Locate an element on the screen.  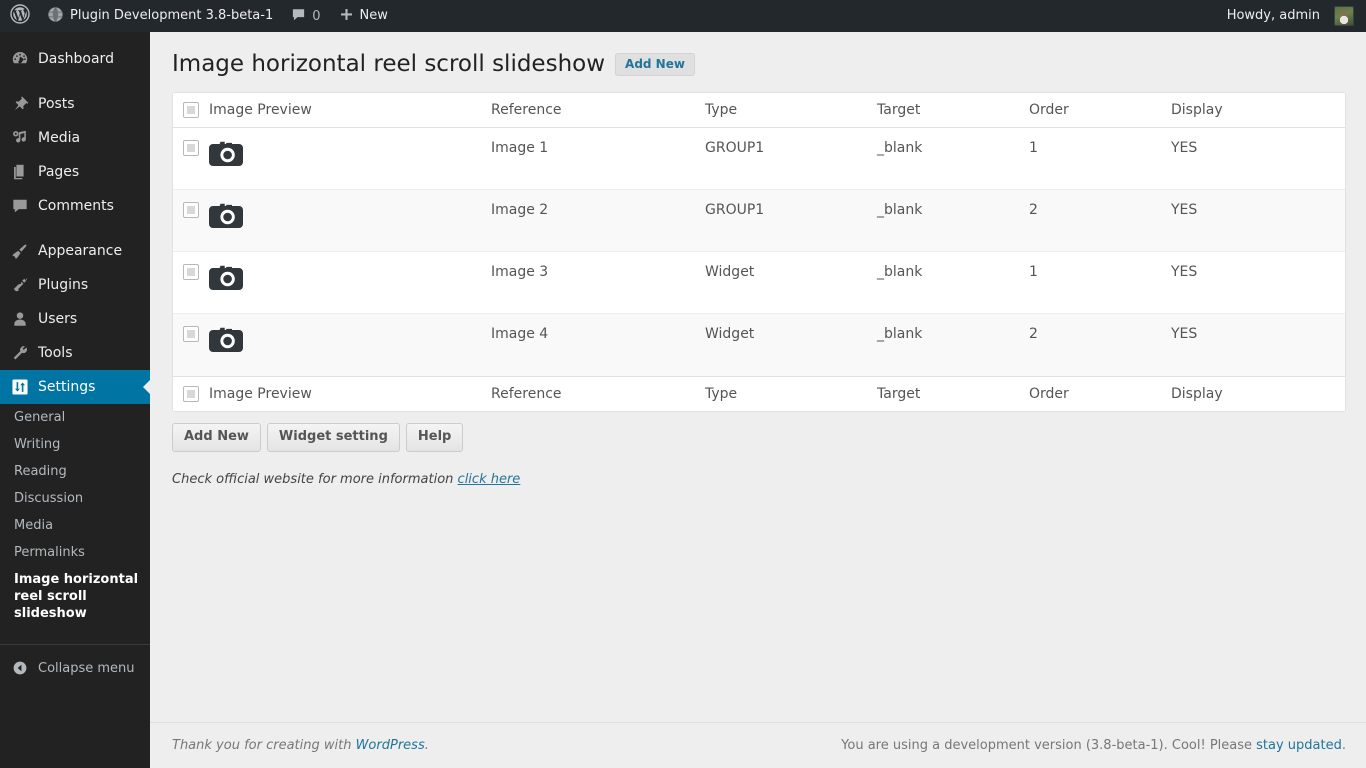
sidebar-subitem-image-horizontal-reel-scroll-slideshow: Image horizontal reel scroll slideshow is located at coordinates (75, 596).